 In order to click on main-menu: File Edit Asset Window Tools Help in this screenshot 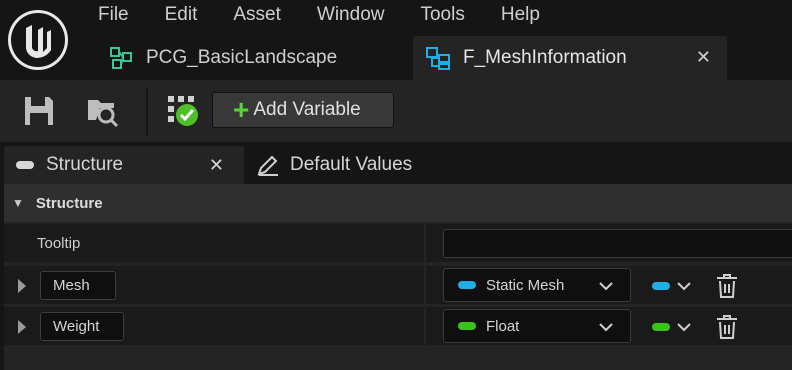, I will do `click(319, 15)`.